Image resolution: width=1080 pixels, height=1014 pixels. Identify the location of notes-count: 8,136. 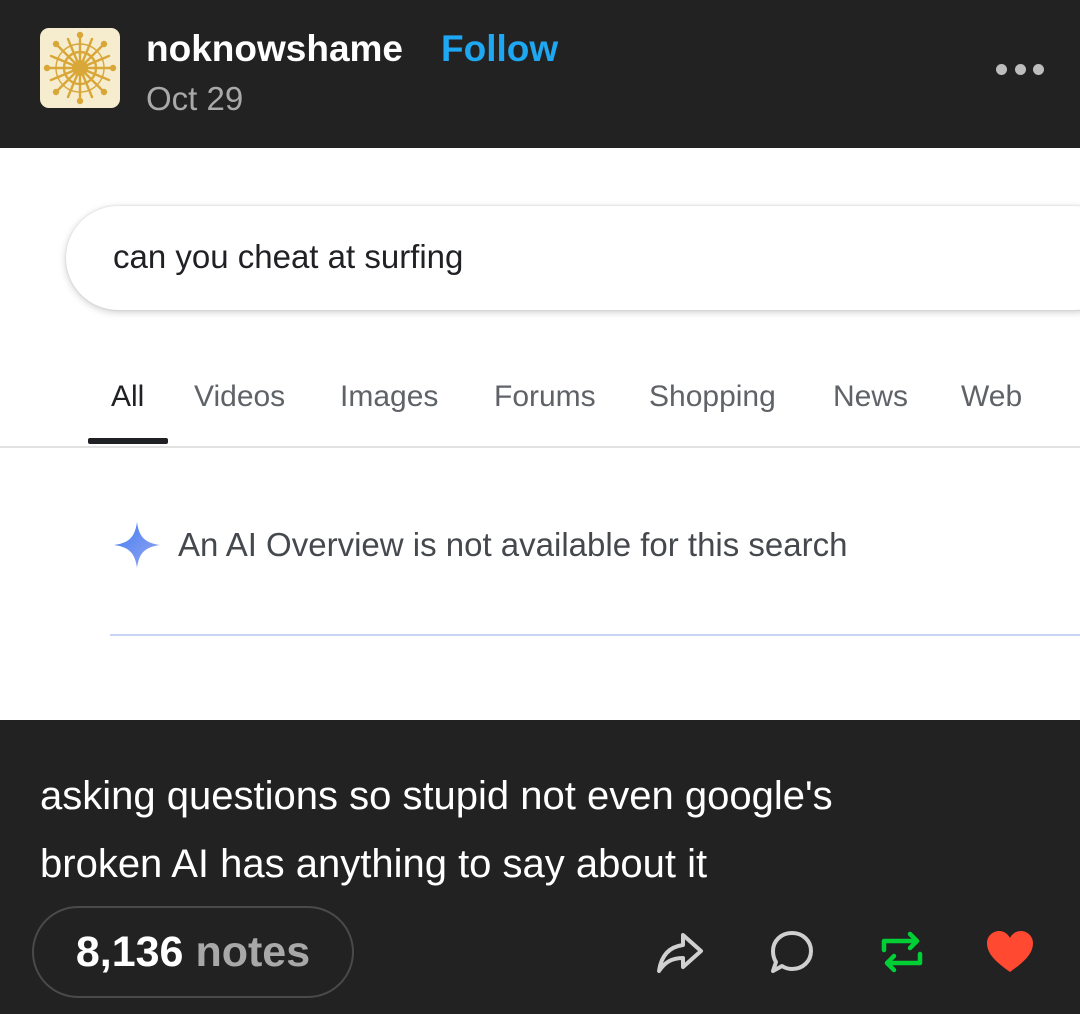
(129, 951).